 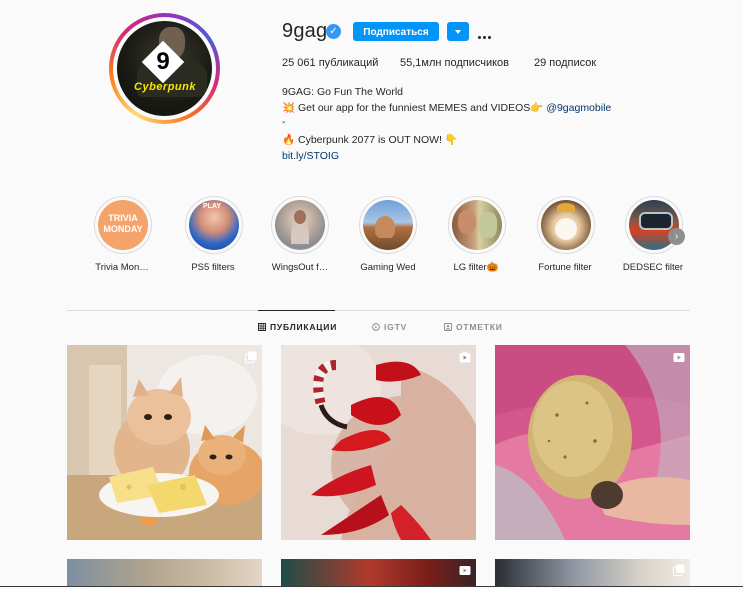 What do you see at coordinates (448, 327) in the screenshot?
I see `tag-icon` at bounding box center [448, 327].